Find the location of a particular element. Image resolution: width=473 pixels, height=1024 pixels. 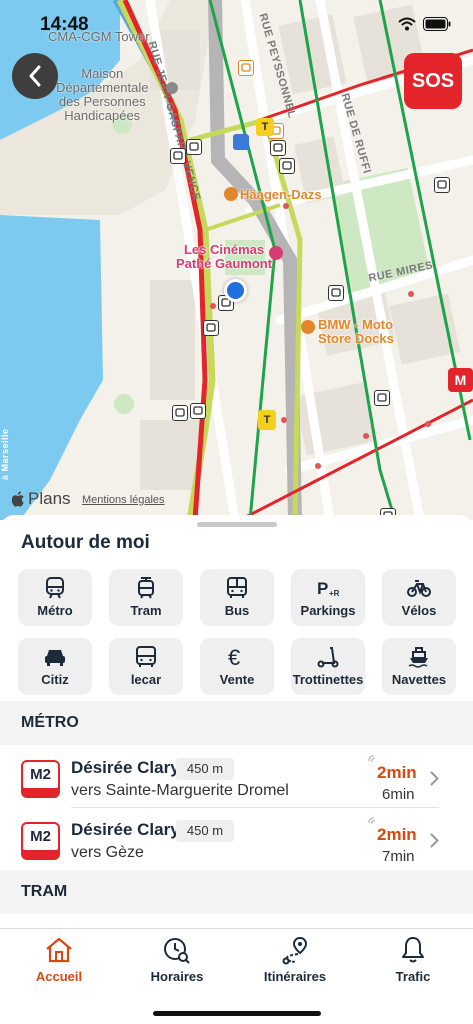

sheet-title: Autour de moi is located at coordinates (85, 542).